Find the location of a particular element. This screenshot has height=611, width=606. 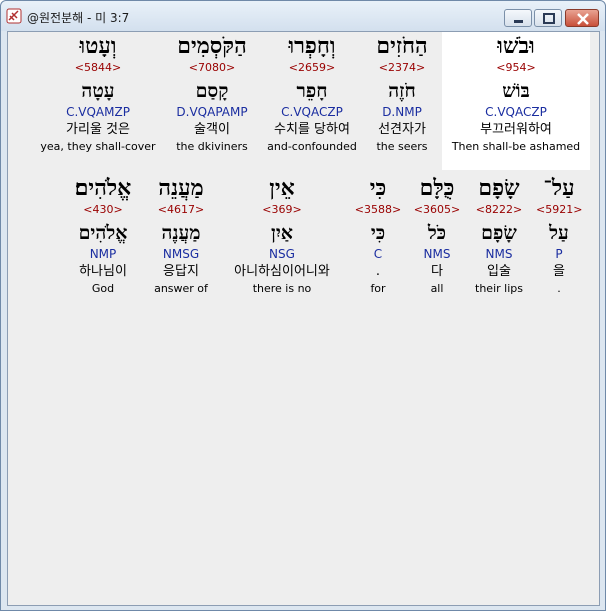

korean-gloss: 하나님이 is located at coordinates (103, 271).